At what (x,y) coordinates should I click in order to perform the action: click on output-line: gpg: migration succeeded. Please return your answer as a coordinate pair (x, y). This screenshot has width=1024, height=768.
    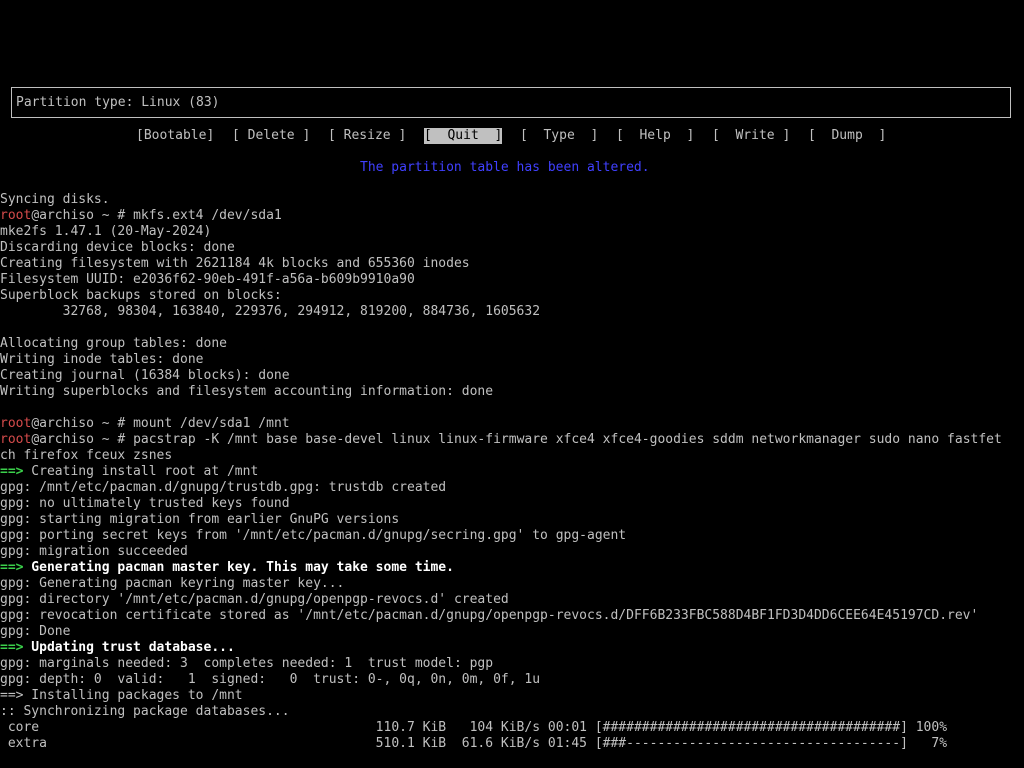
    Looking at the image, I should click on (94, 552).